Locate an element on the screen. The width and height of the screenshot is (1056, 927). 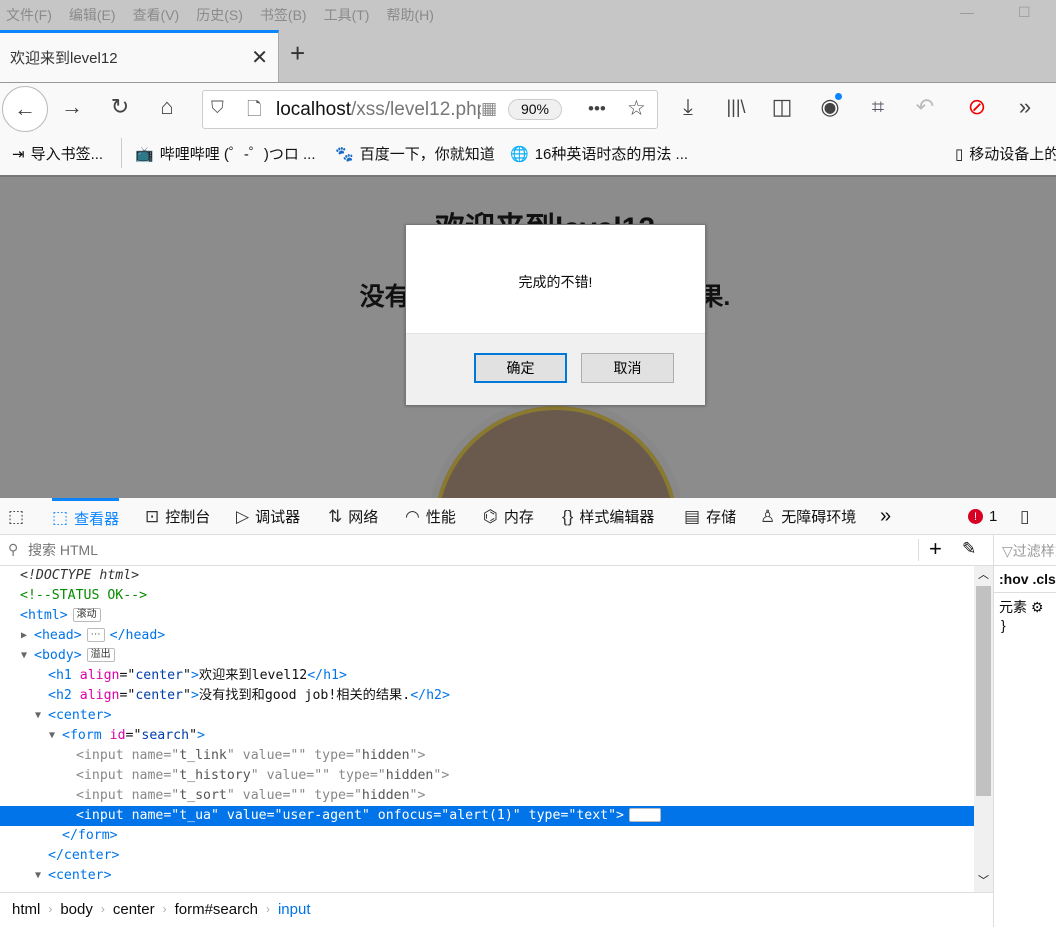
cancel-button: 取消 is located at coordinates (627, 368).